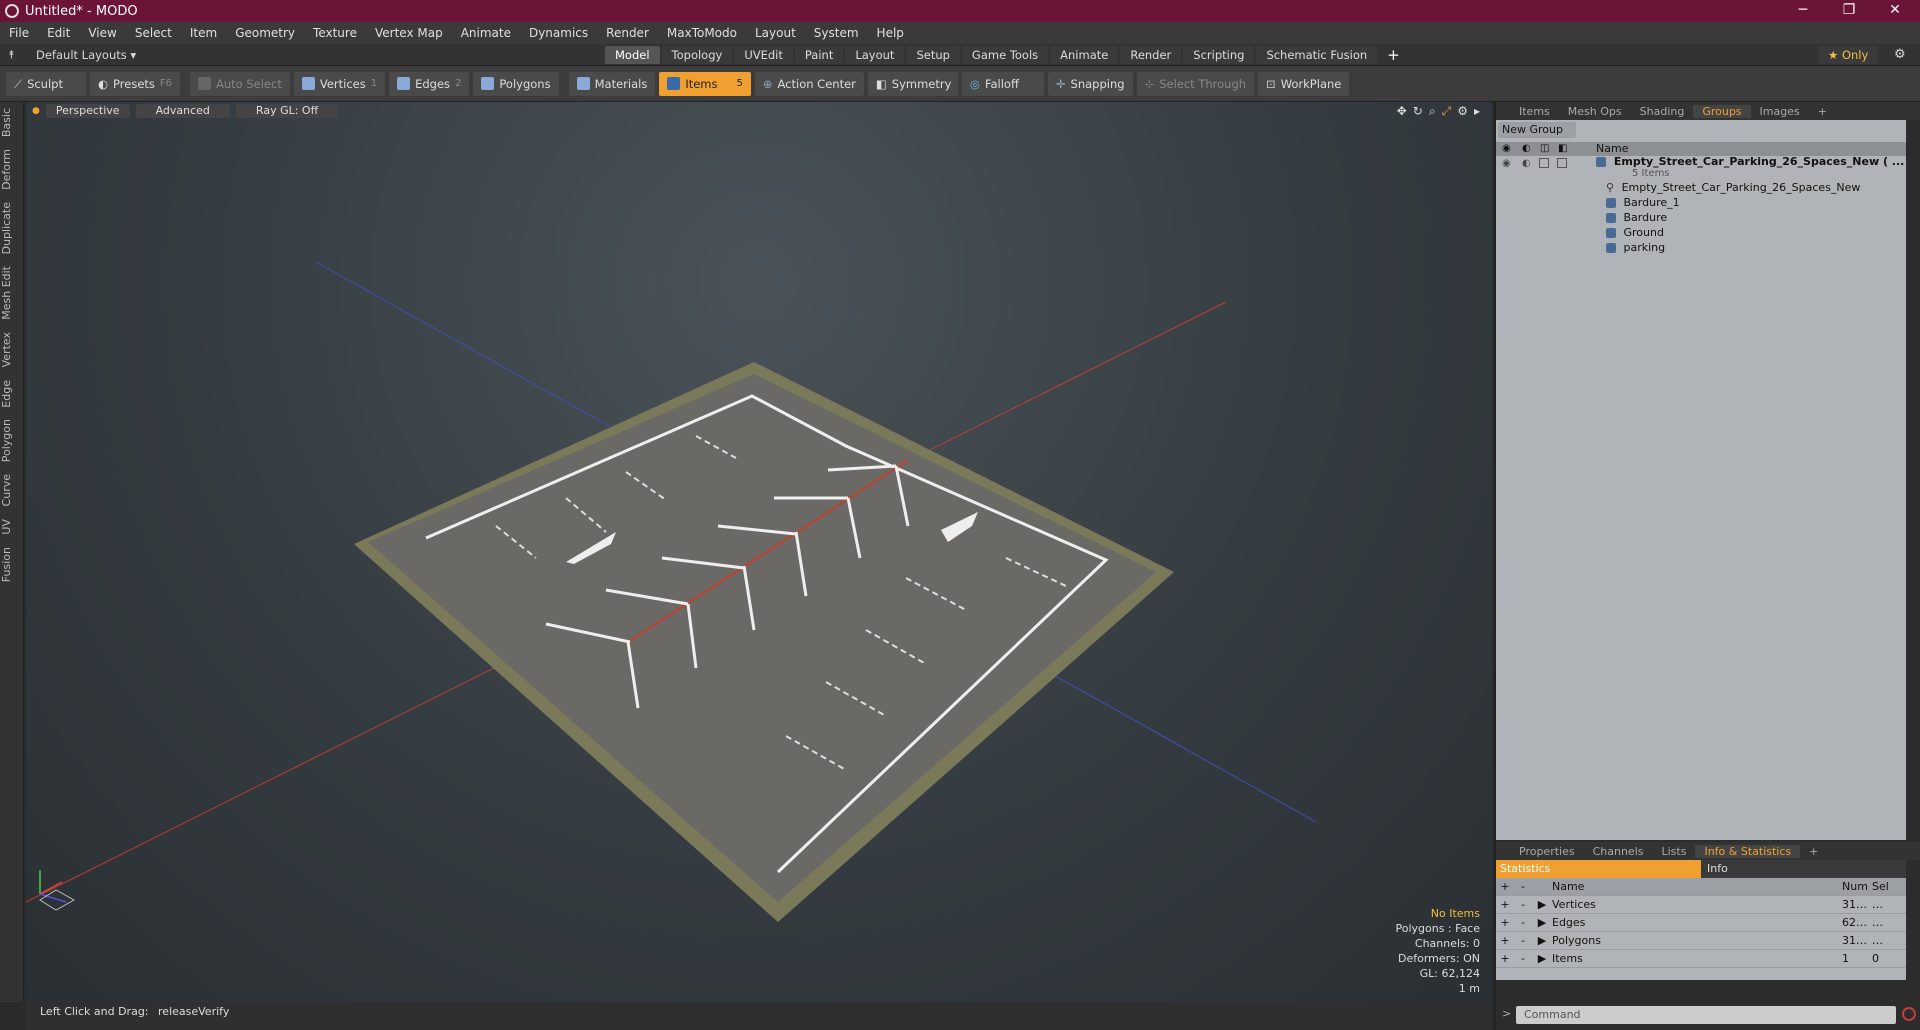 This screenshot has width=1920, height=1030. What do you see at coordinates (612, 83) in the screenshot?
I see `materials-mode-button: Materials` at bounding box center [612, 83].